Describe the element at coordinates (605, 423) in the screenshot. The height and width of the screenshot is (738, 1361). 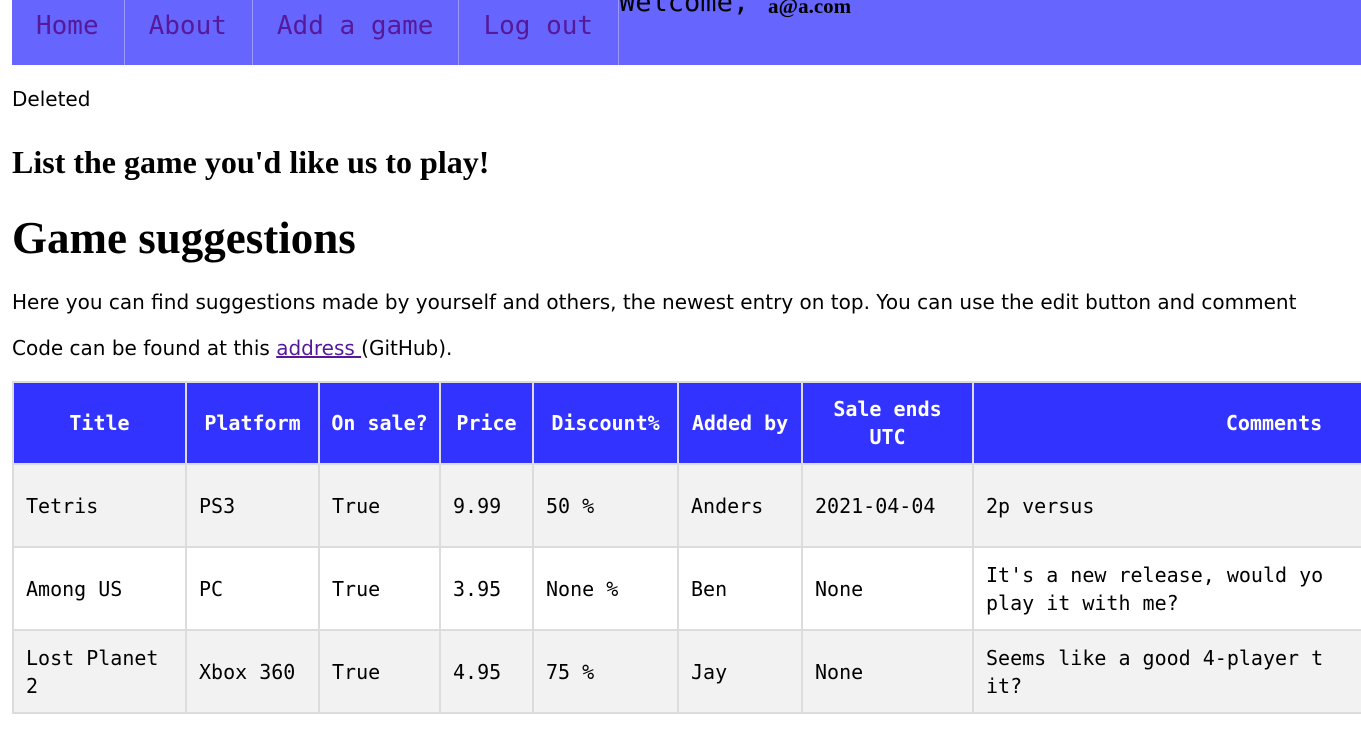
I see `column-header-discount: Discount%` at that location.